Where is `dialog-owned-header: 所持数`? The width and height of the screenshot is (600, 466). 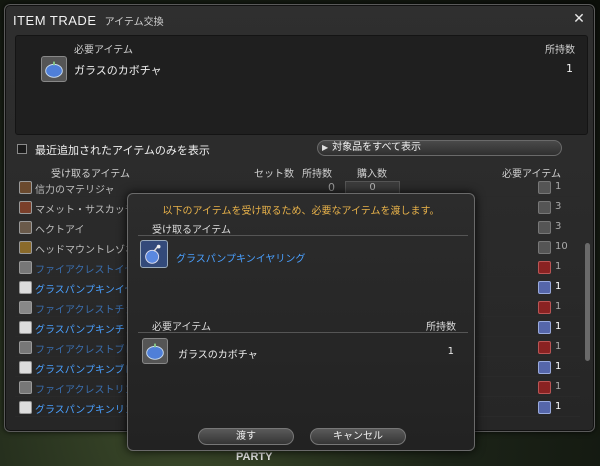 dialog-owned-header: 所持数 is located at coordinates (441, 327).